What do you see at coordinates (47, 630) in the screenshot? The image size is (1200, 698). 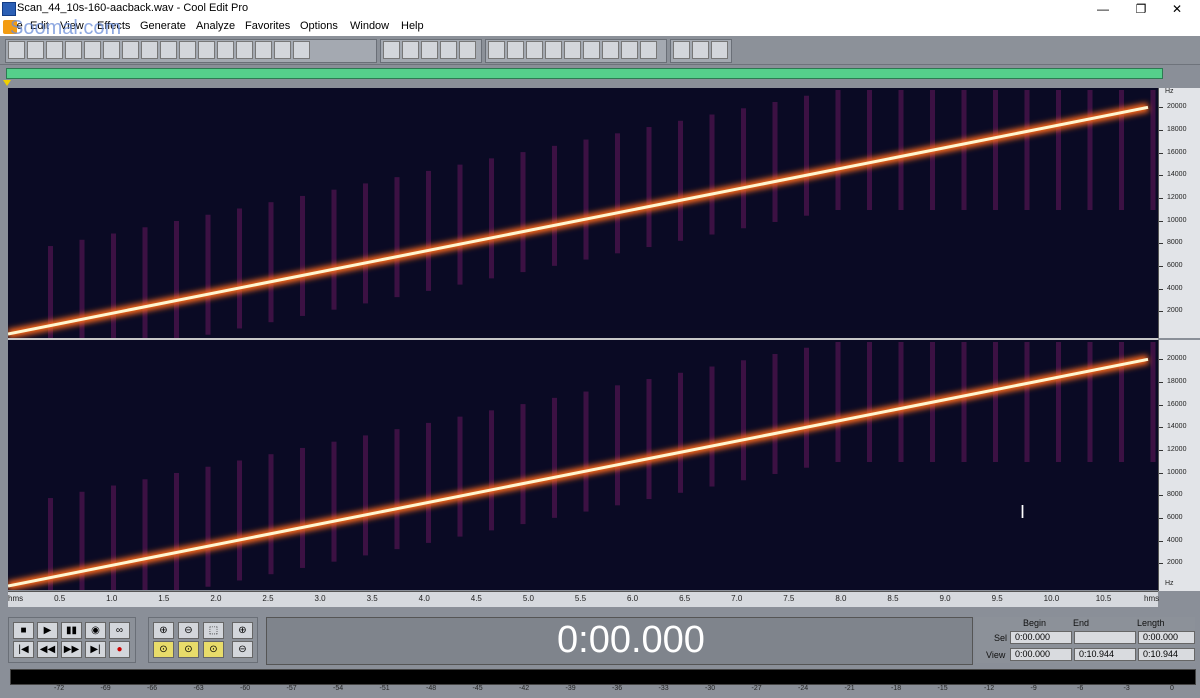 I see `play-button: ▶` at bounding box center [47, 630].